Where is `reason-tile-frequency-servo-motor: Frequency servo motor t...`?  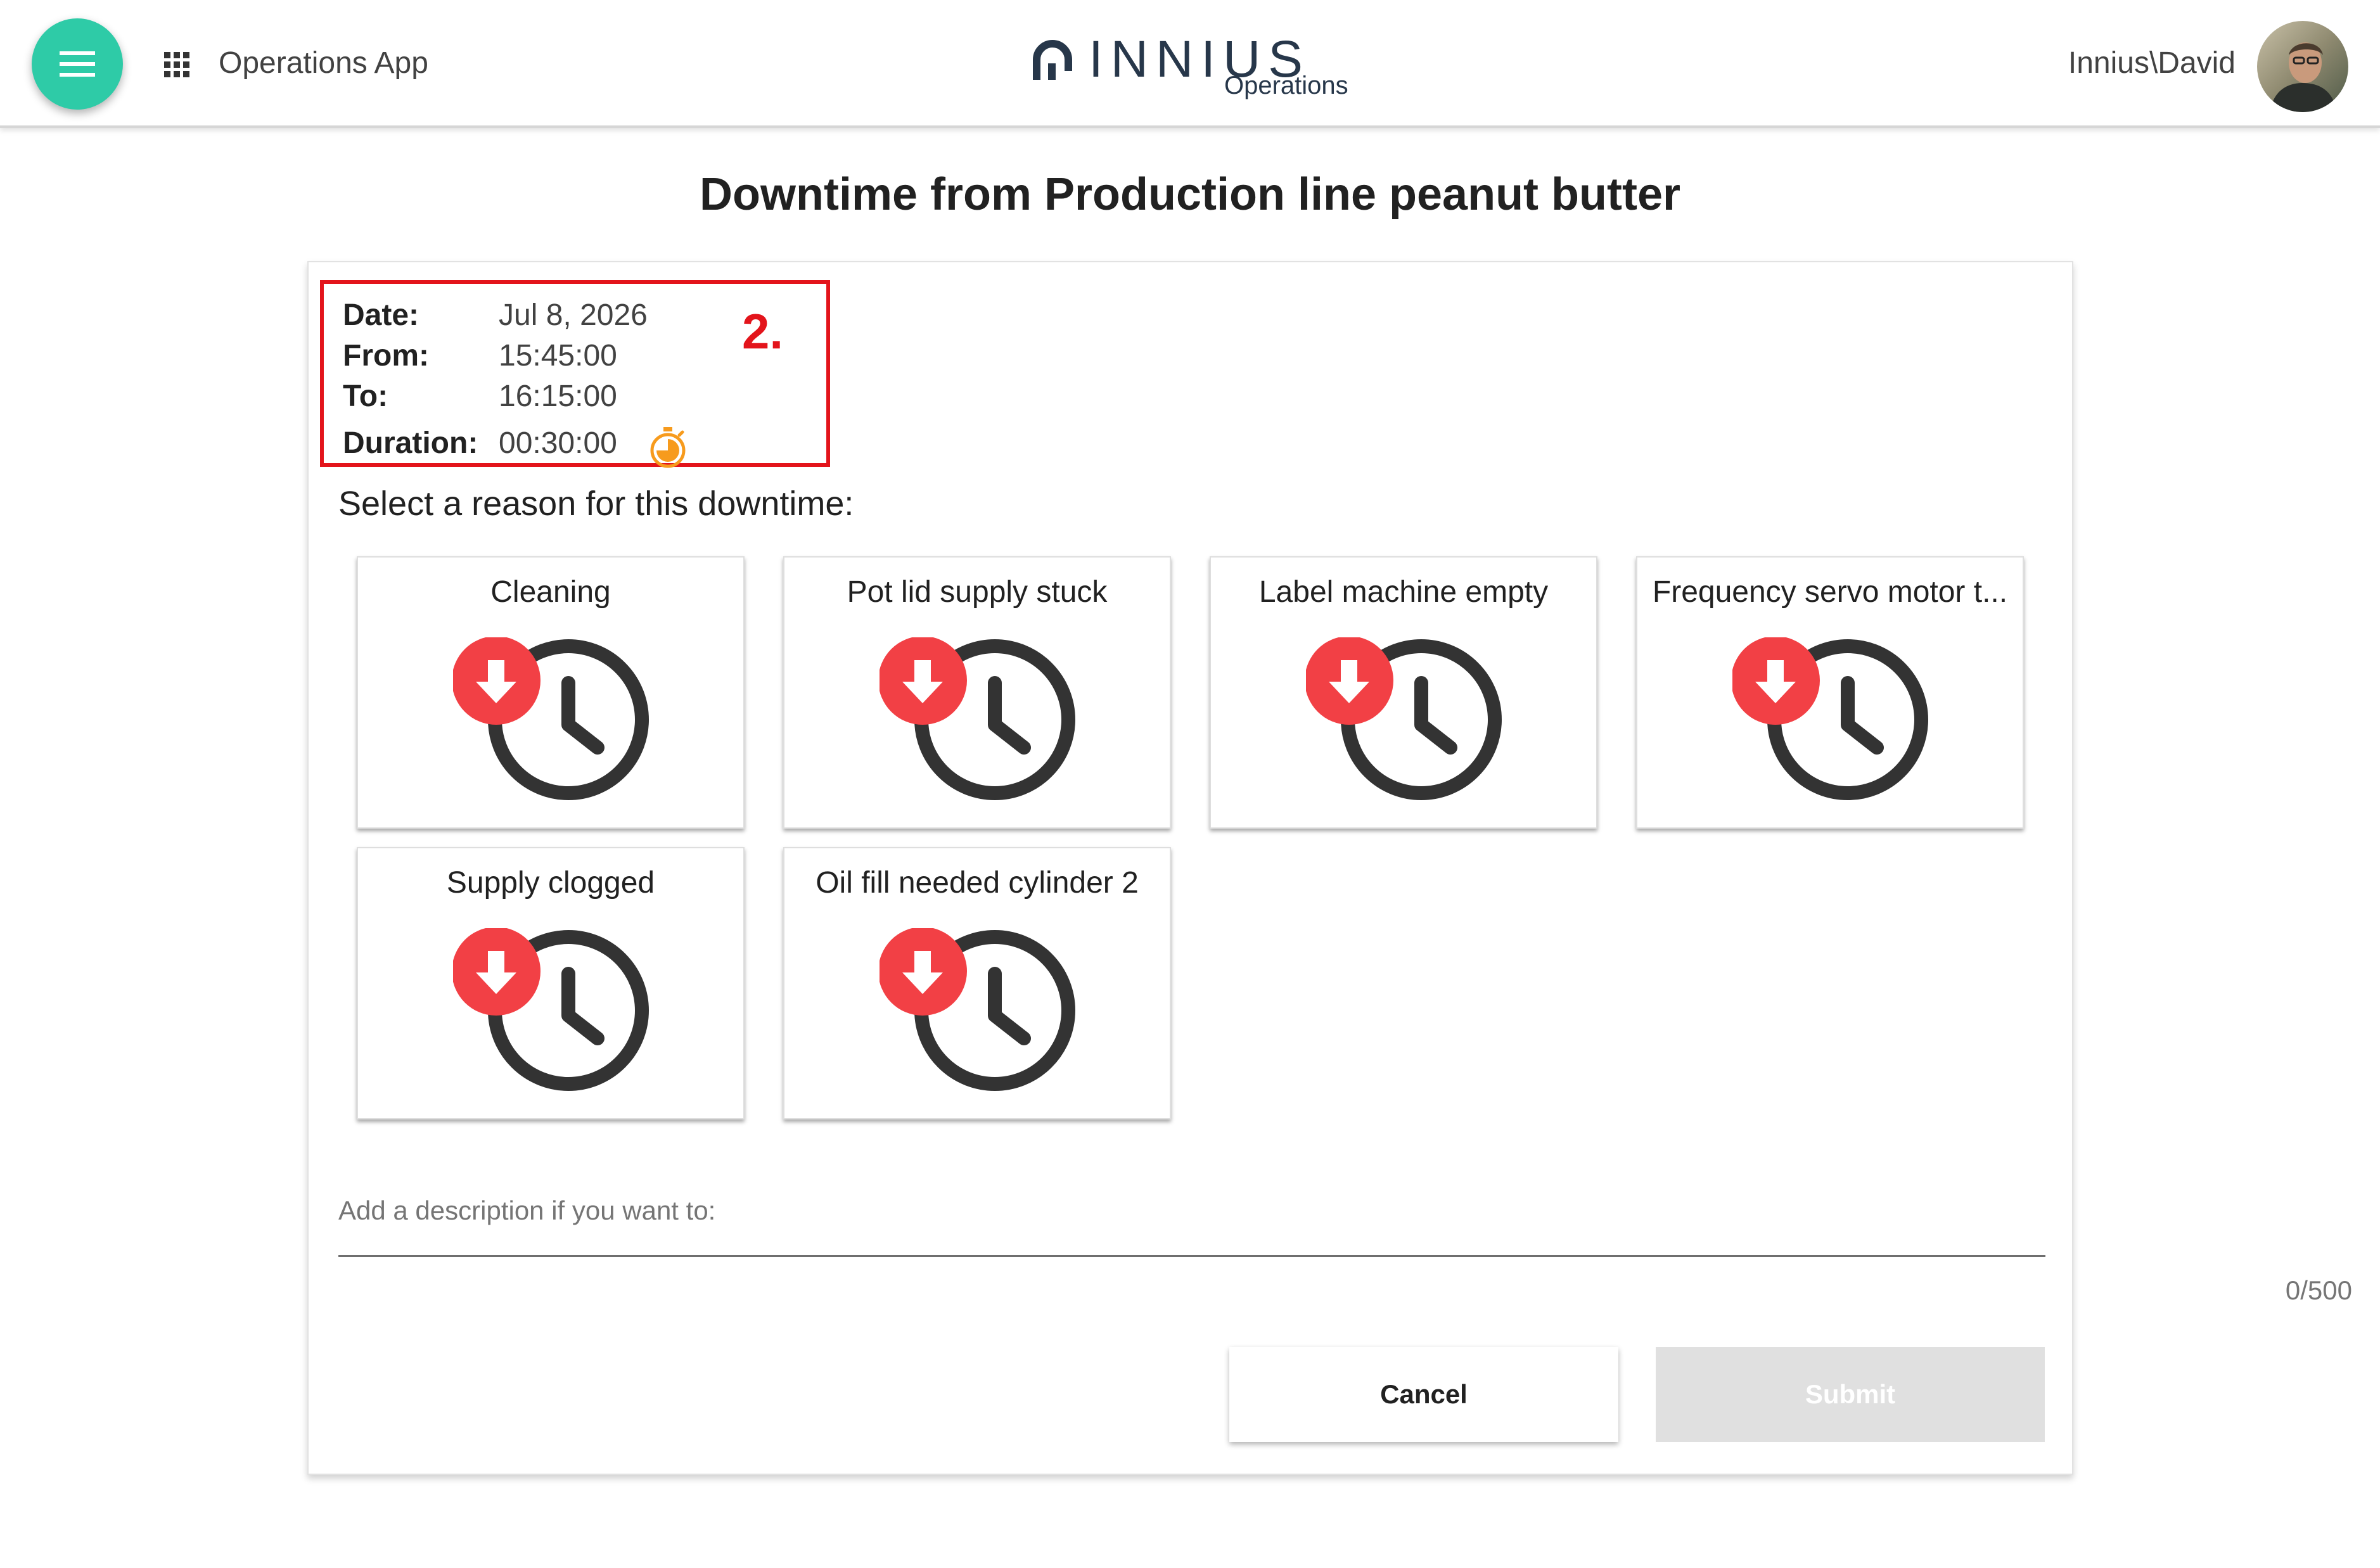 reason-tile-frequency-servo-motor: Frequency servo motor t... is located at coordinates (1830, 692).